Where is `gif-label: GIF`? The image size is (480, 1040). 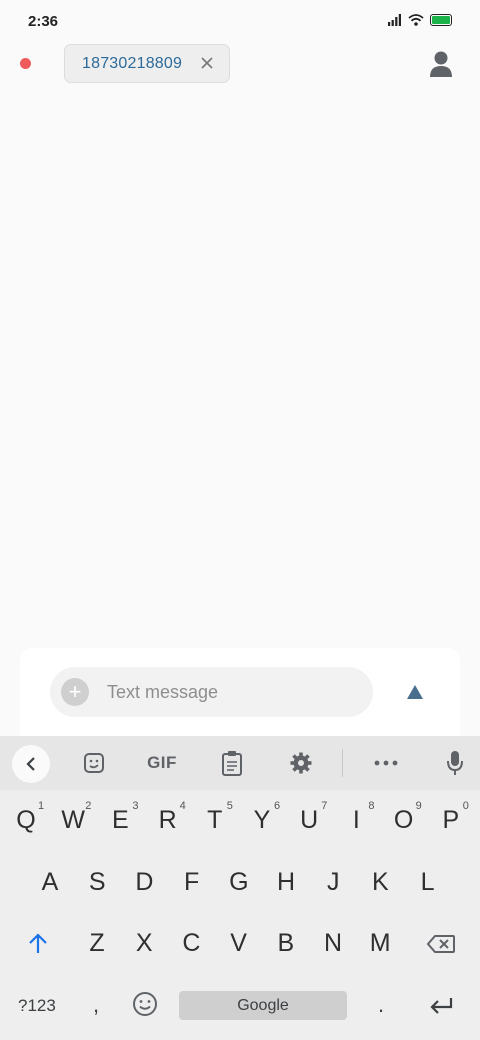
gif-label: GIF is located at coordinates (162, 762).